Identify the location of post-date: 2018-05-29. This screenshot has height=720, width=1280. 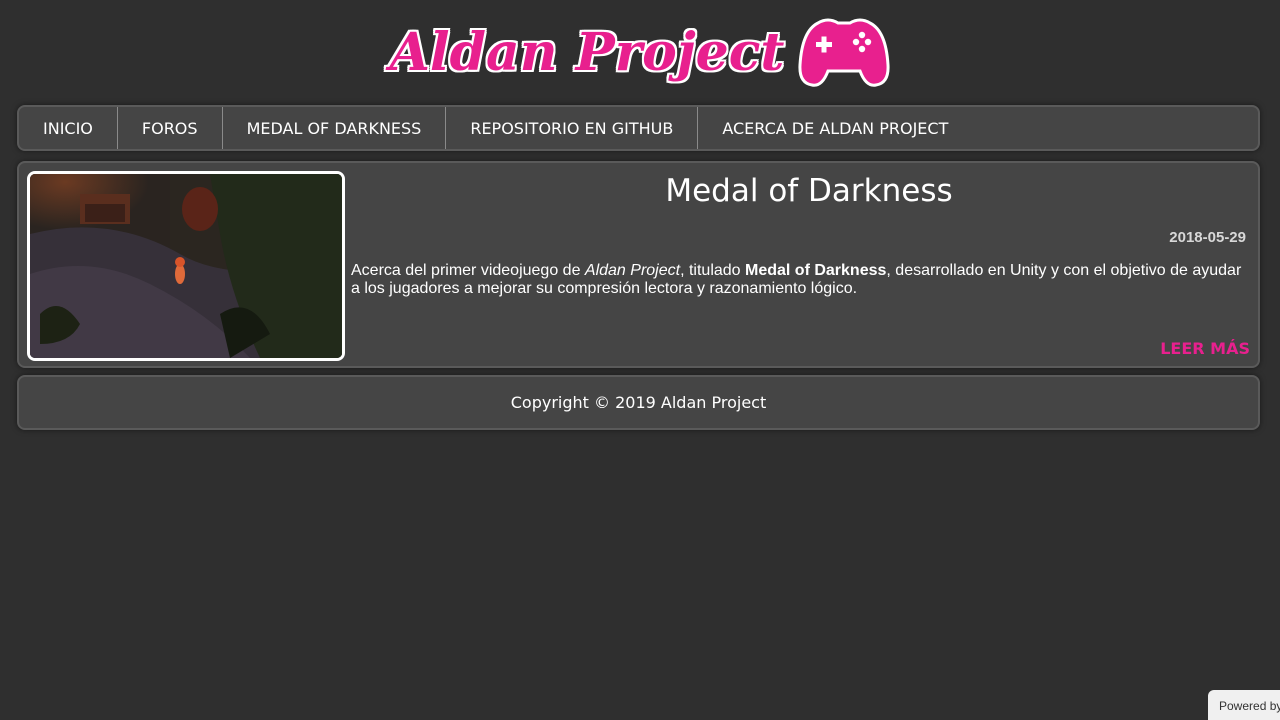
(1207, 237).